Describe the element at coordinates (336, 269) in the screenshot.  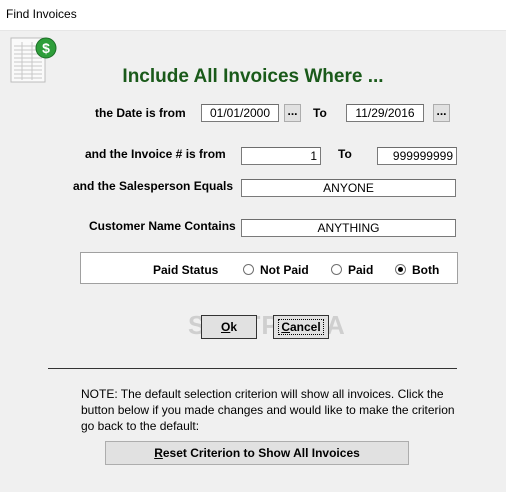
I see `paid-radio` at that location.